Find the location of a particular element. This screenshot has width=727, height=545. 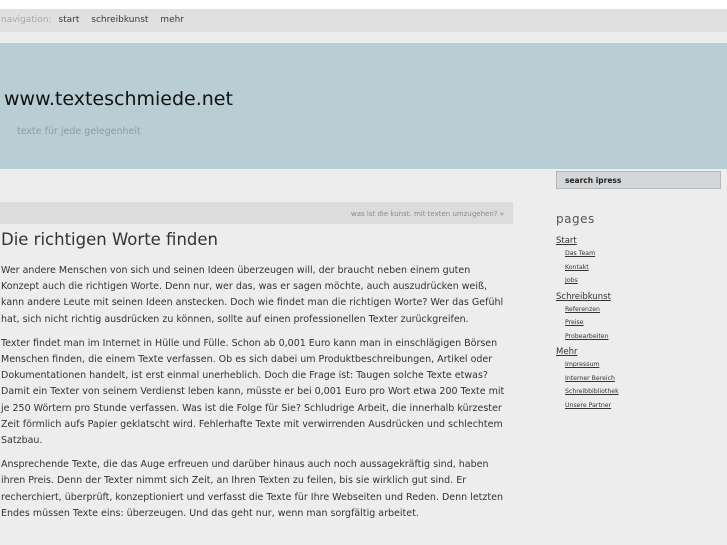

nav-label: navigation: is located at coordinates (26, 20).